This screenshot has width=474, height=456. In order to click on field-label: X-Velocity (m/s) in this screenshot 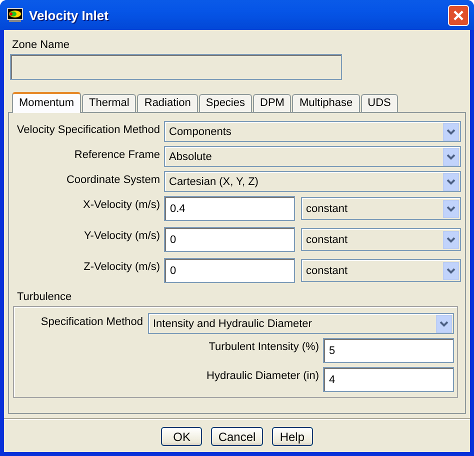, I will do `click(121, 205)`.